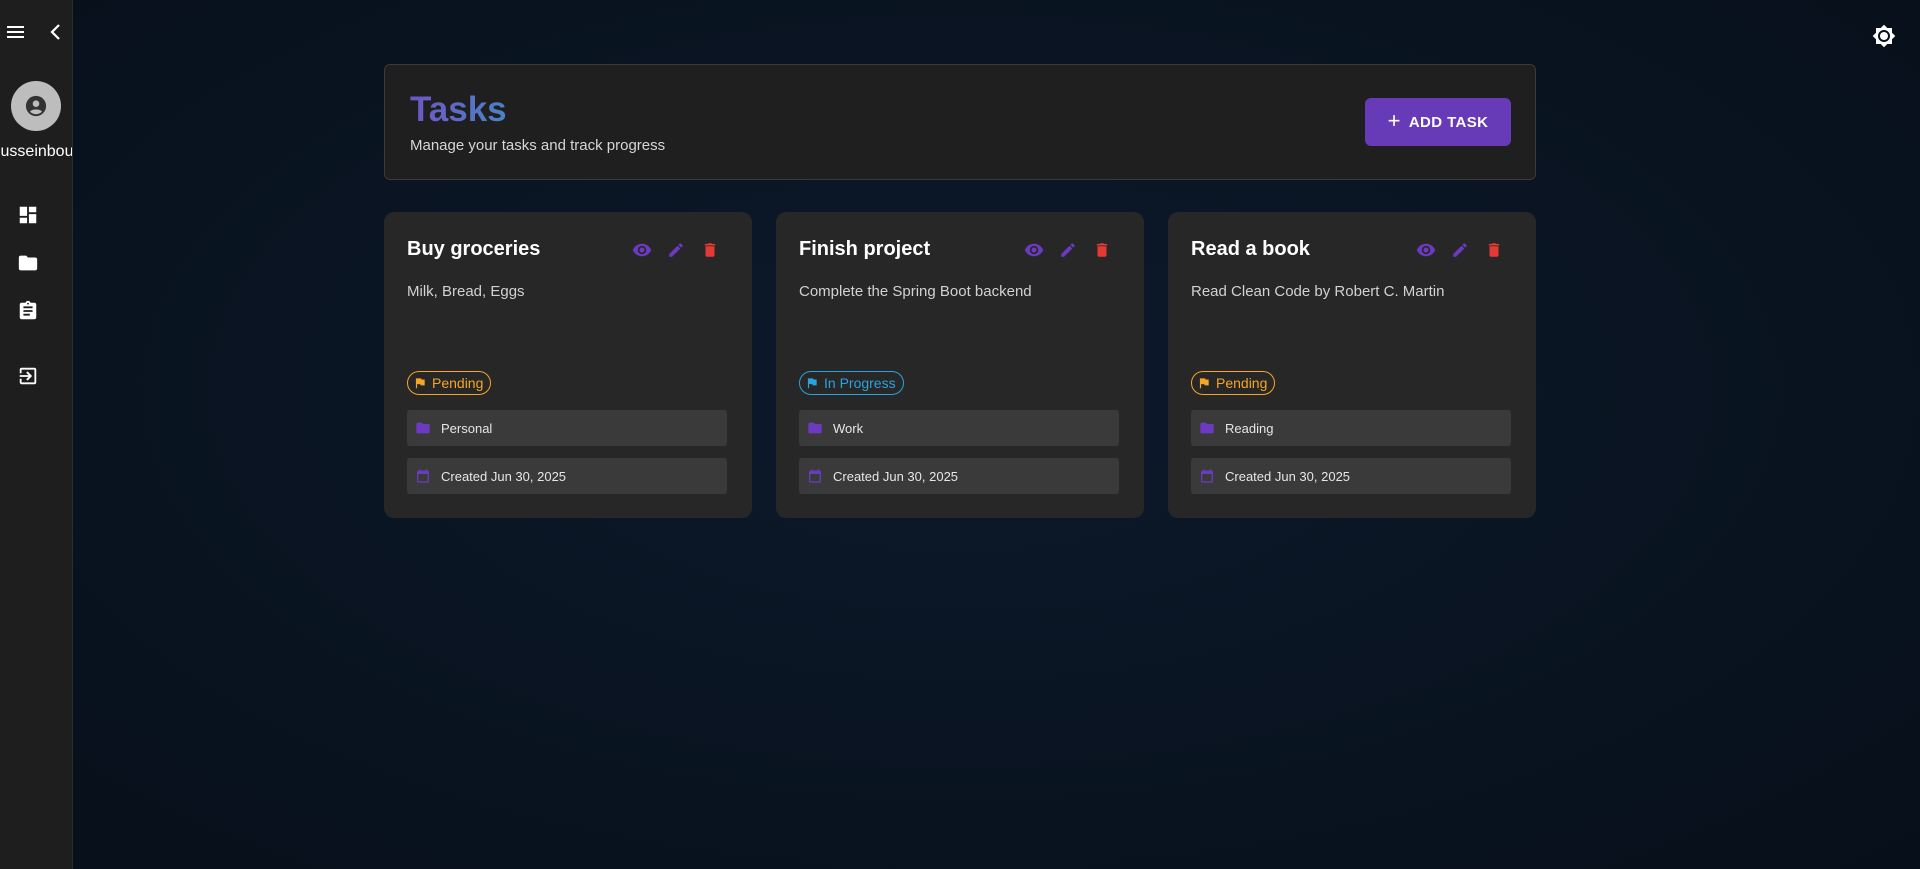  Describe the element at coordinates (538, 145) in the screenshot. I see `page-subtitle: Manage your tasks and track progress` at that location.